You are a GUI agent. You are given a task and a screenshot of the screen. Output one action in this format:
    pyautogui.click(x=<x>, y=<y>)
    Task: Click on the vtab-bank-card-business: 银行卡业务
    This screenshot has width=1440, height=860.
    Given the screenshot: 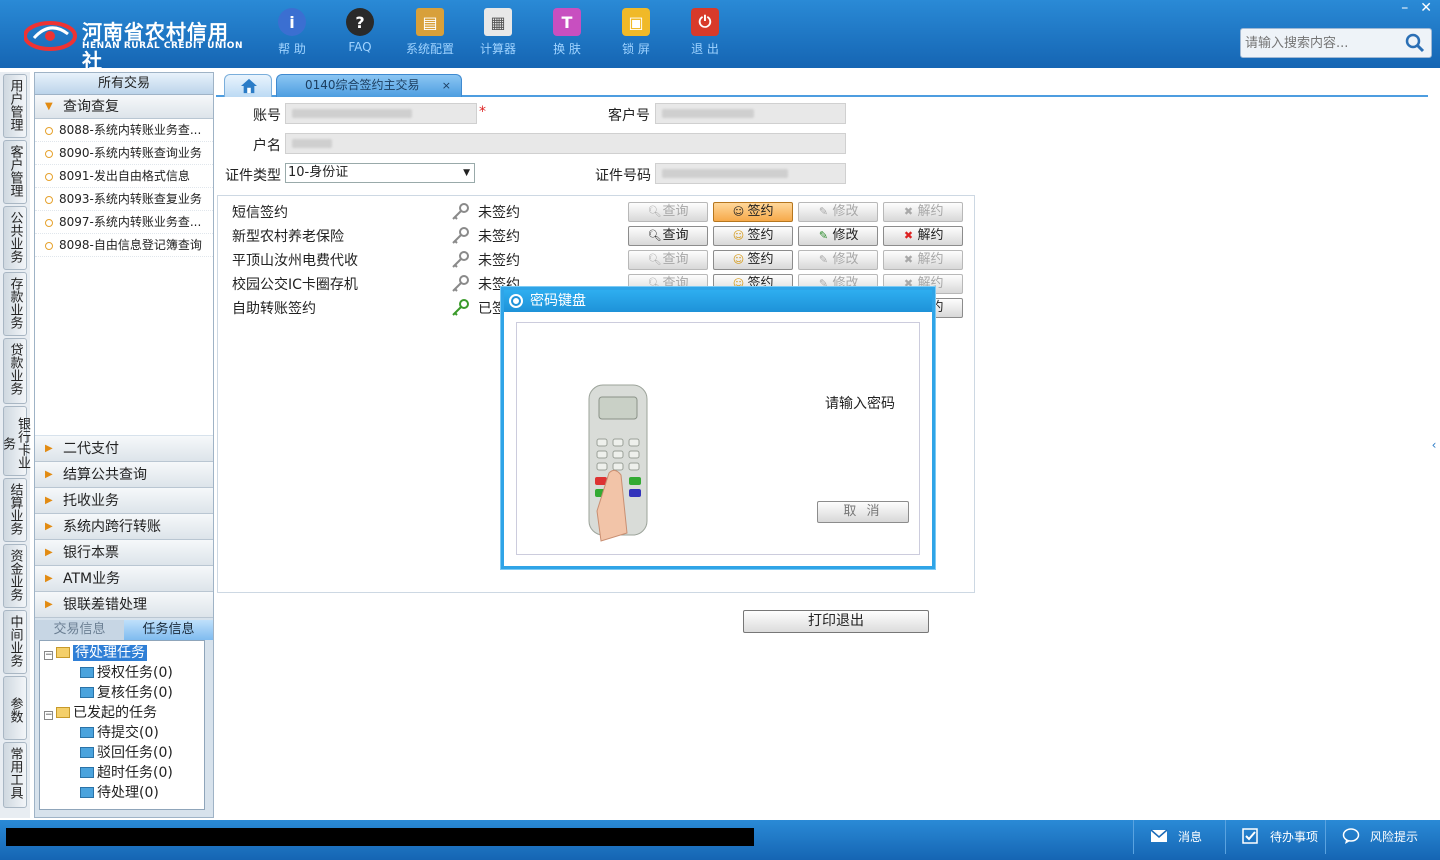 What is the action you would take?
    pyautogui.click(x=15, y=441)
    